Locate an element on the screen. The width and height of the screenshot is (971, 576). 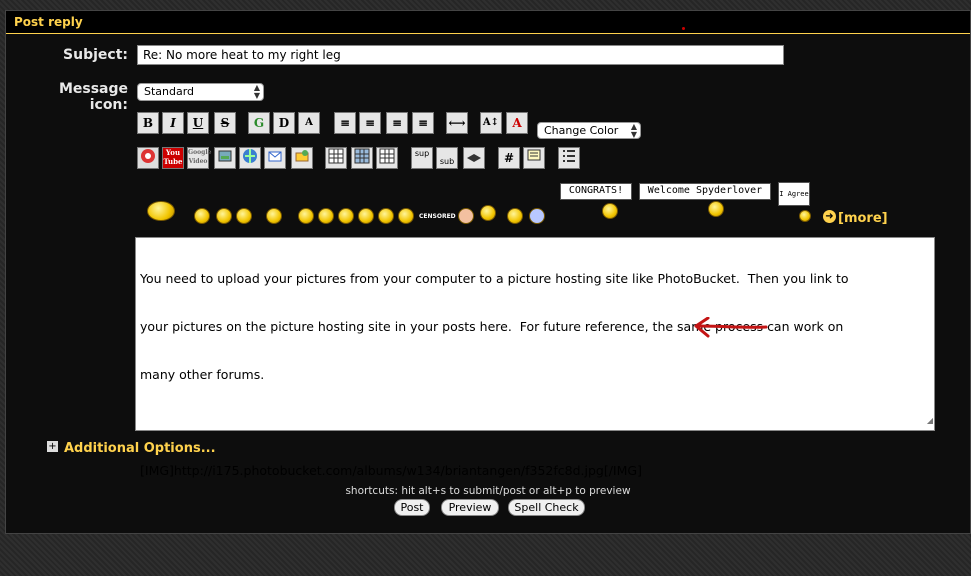
congrats-smiley-icon is located at coordinates (610, 211).